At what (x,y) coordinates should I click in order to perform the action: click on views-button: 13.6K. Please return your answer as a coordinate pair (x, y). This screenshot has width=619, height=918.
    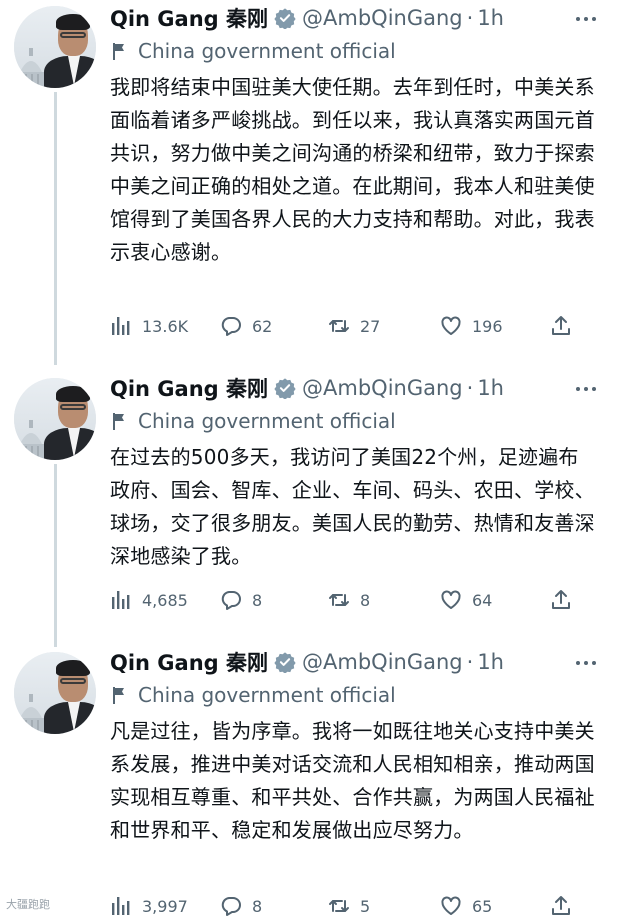
    Looking at the image, I should click on (149, 326).